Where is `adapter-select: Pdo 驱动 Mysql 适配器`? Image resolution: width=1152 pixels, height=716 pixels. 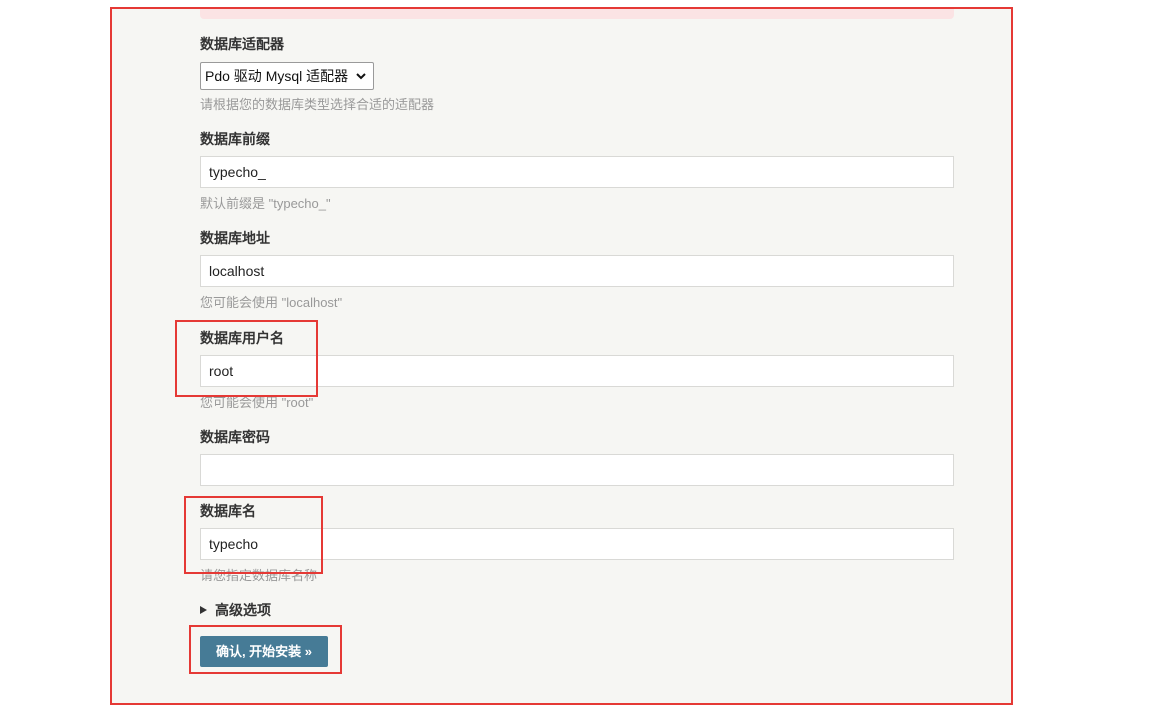 adapter-select: Pdo 驱动 Mysql 适配器 is located at coordinates (287, 76).